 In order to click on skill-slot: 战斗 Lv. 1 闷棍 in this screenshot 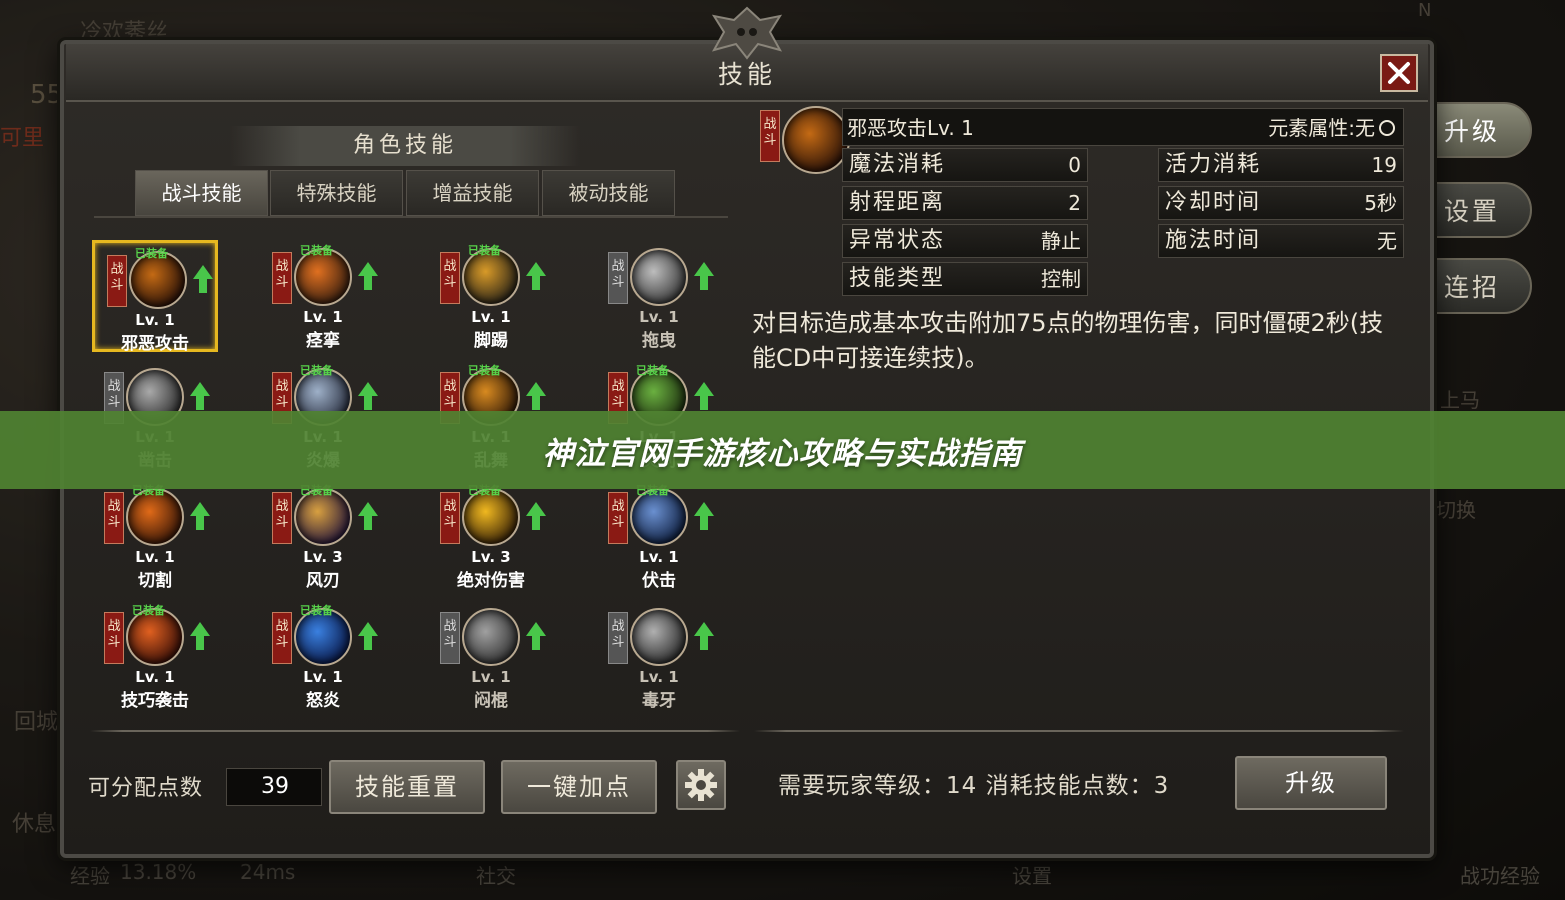, I will do `click(491, 656)`.